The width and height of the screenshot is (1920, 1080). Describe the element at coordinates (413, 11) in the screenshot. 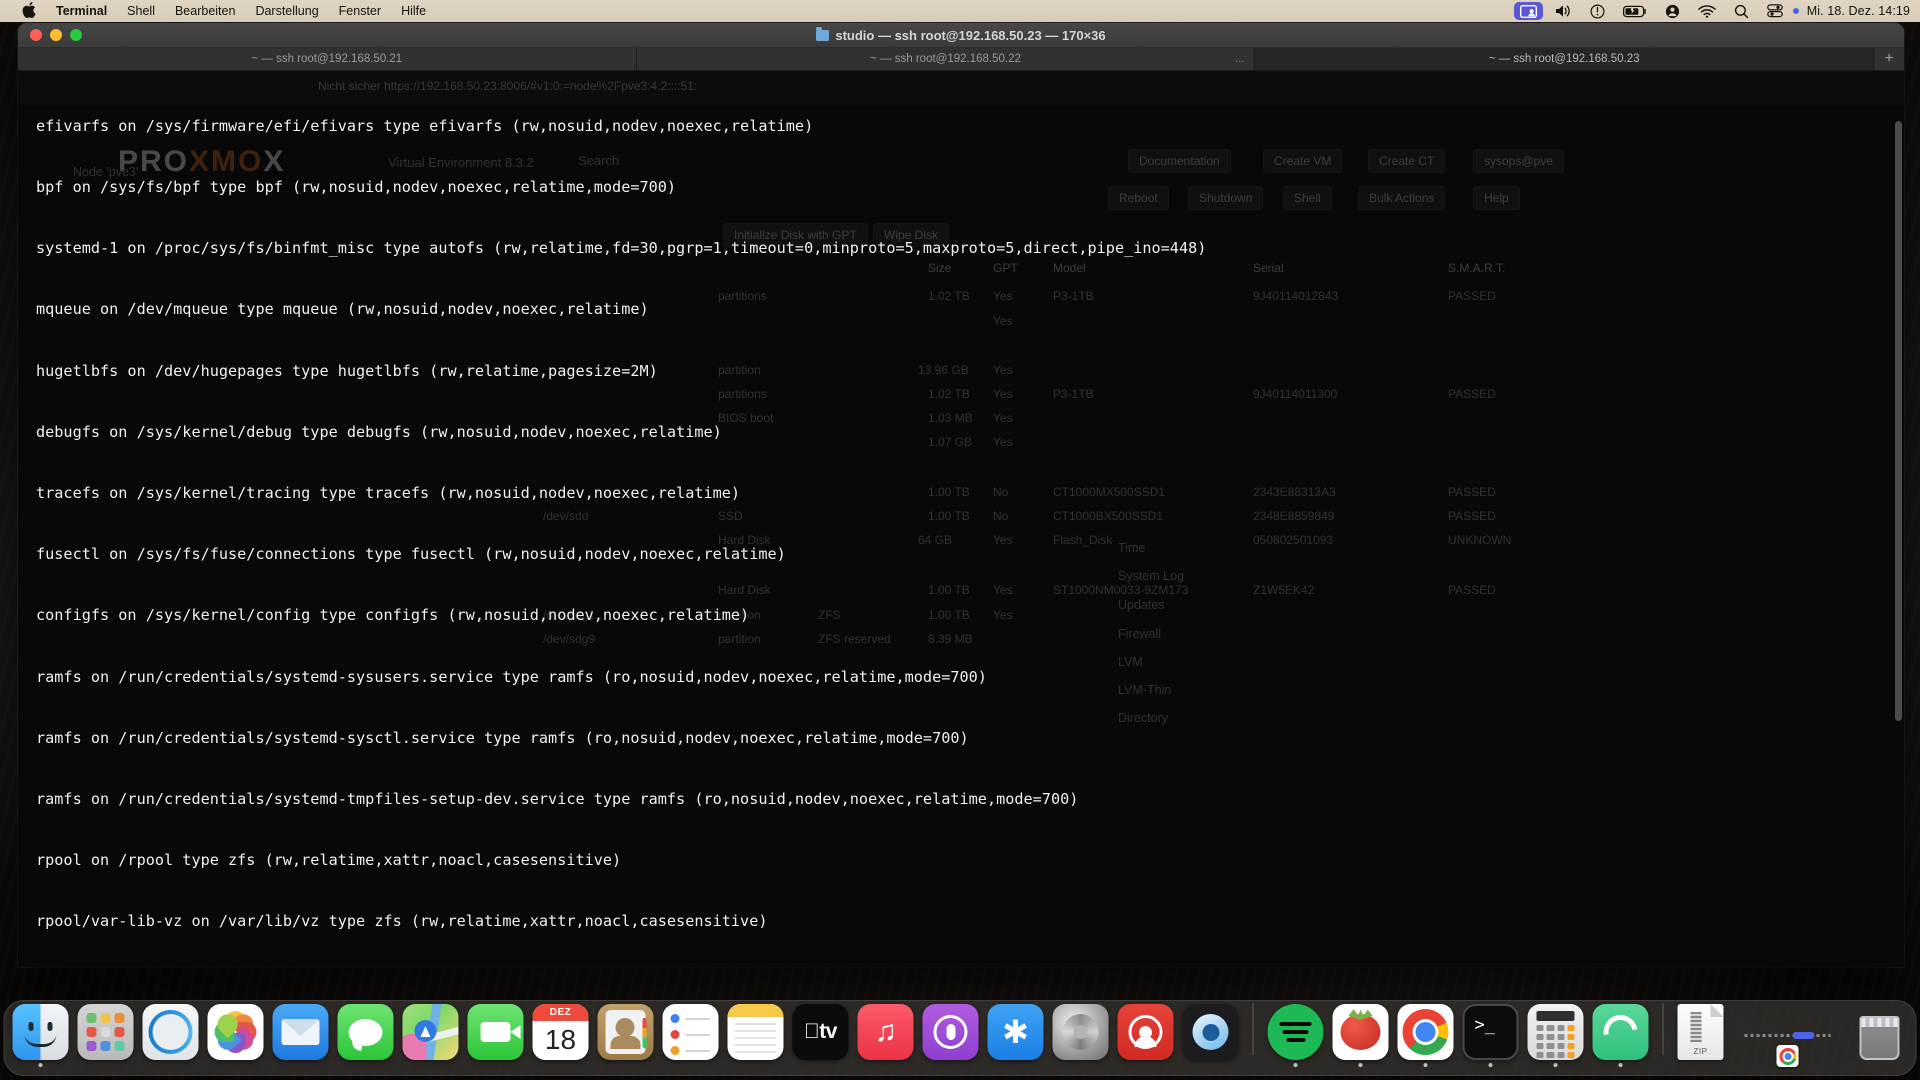

I see `menu-item-hilfe: Hilfe` at that location.